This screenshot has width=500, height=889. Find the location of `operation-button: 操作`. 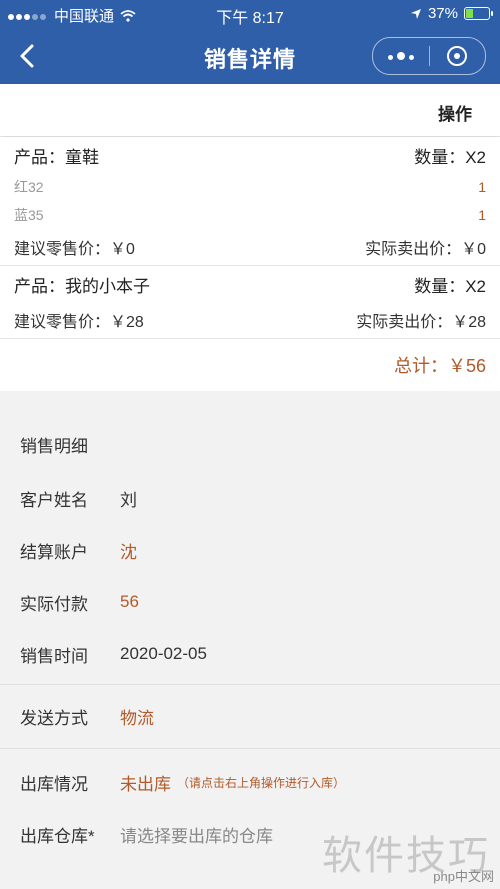

operation-button: 操作 is located at coordinates (455, 112).